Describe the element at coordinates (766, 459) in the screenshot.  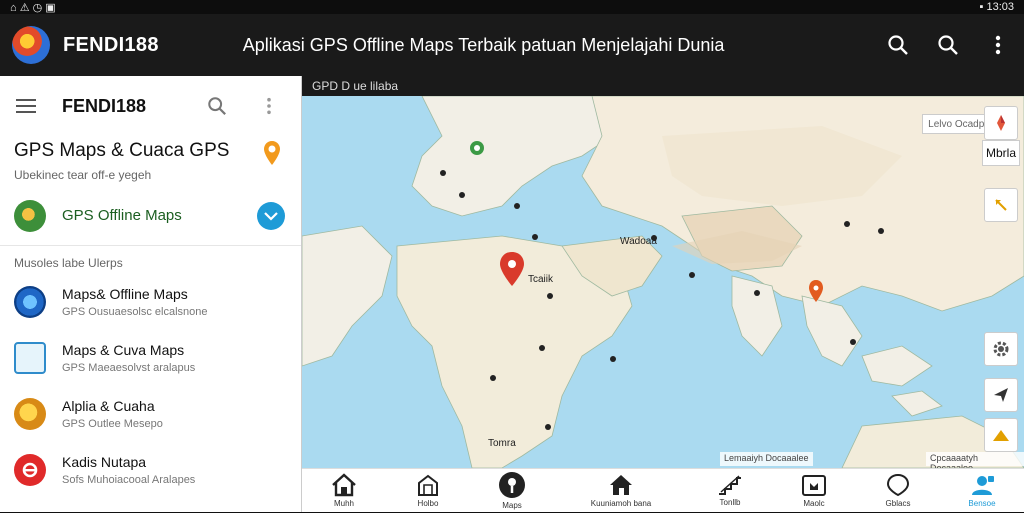
I see `attribution-left: Lemaaiyh Docaaalee` at that location.